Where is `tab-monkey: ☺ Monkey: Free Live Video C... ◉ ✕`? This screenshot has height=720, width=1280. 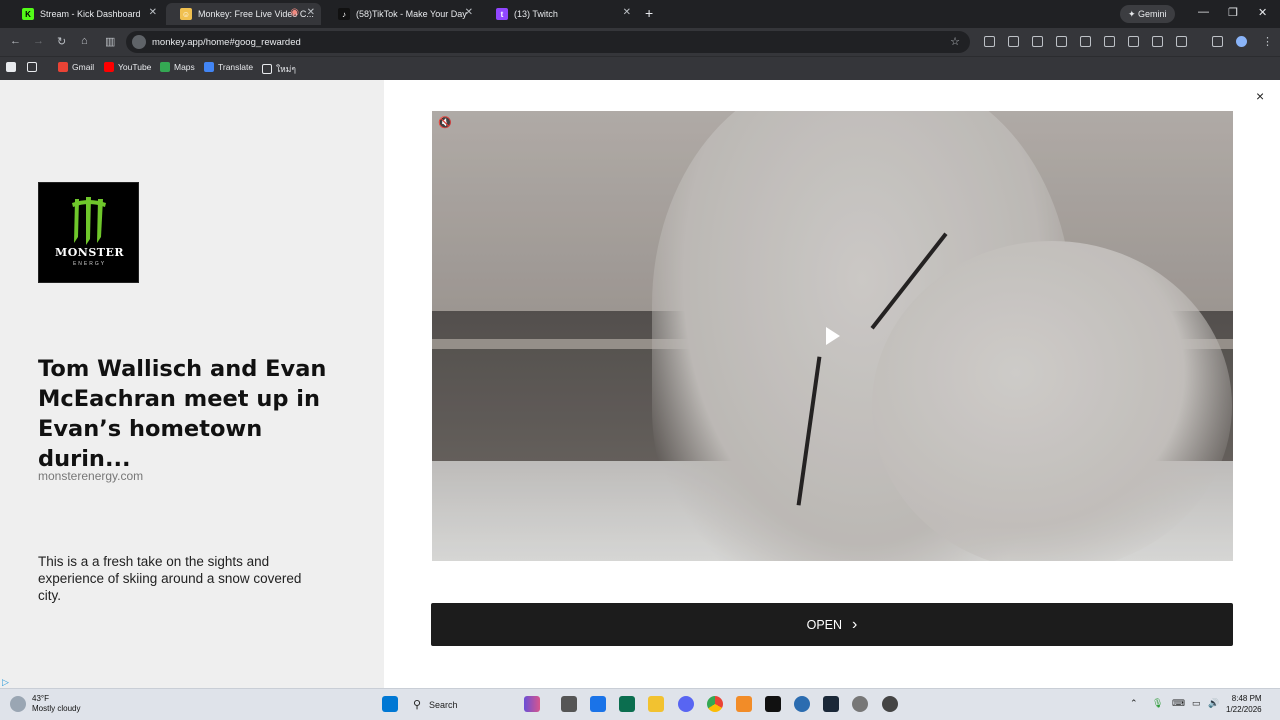 tab-monkey: ☺ Monkey: Free Live Video C... ◉ ✕ is located at coordinates (243, 14).